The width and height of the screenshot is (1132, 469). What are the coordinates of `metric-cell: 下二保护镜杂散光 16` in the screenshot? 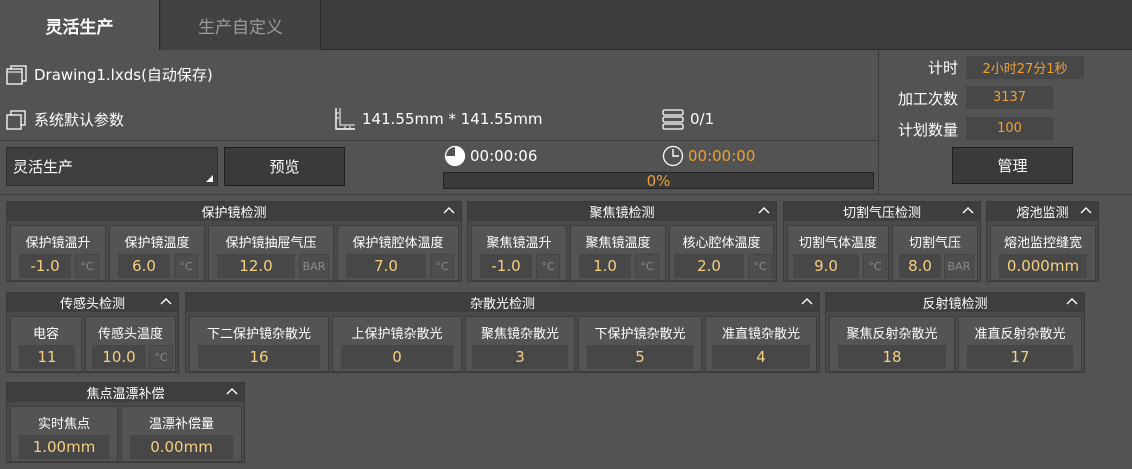 It's located at (259, 344).